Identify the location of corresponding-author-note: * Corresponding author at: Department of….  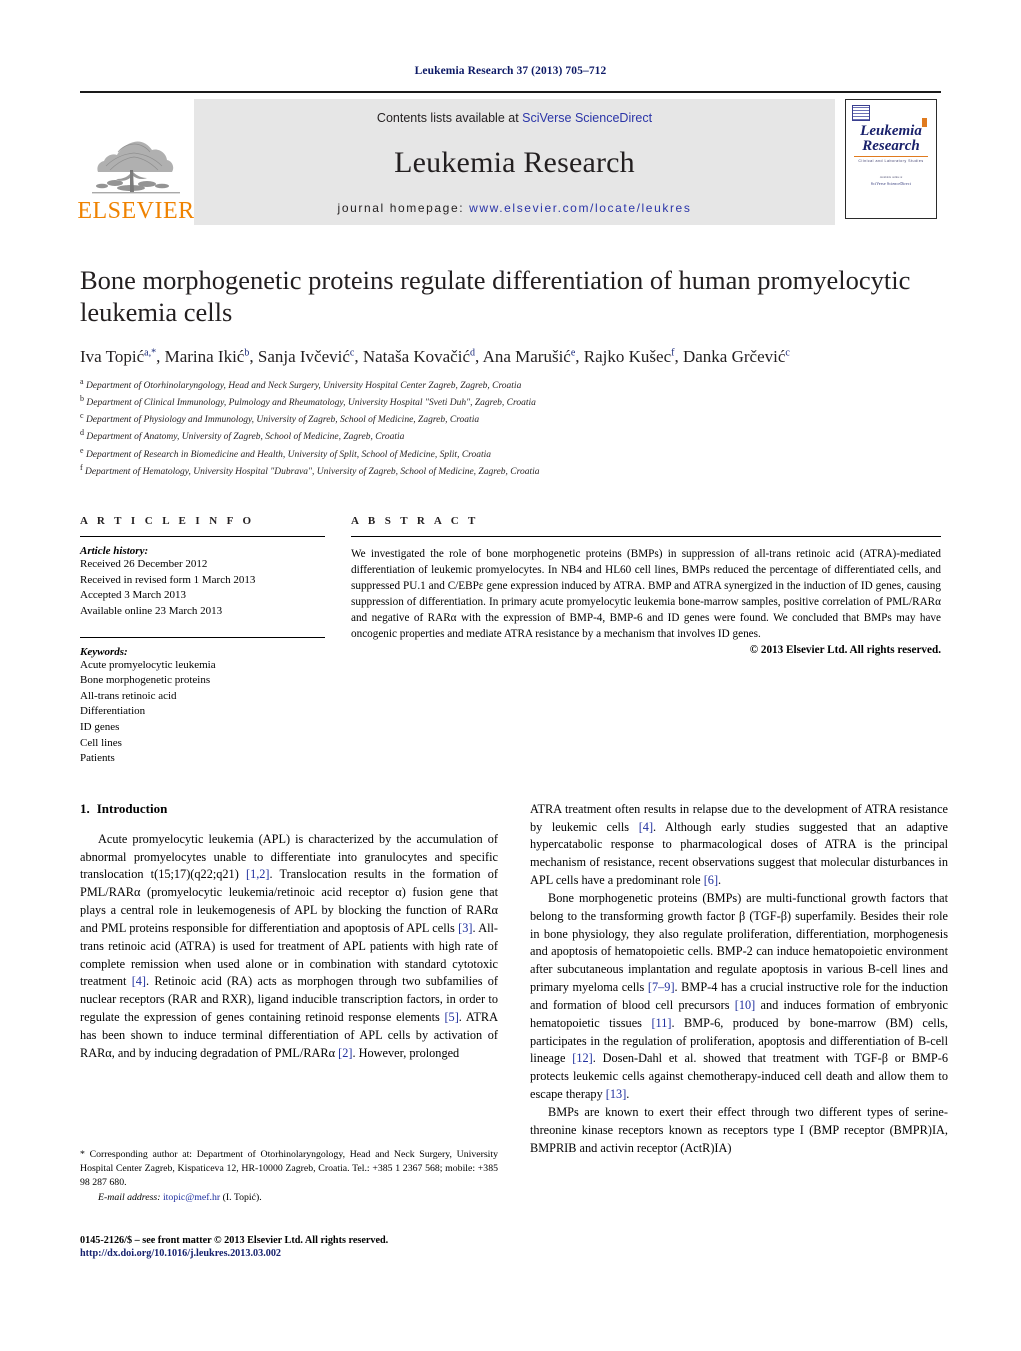
(289, 1169).